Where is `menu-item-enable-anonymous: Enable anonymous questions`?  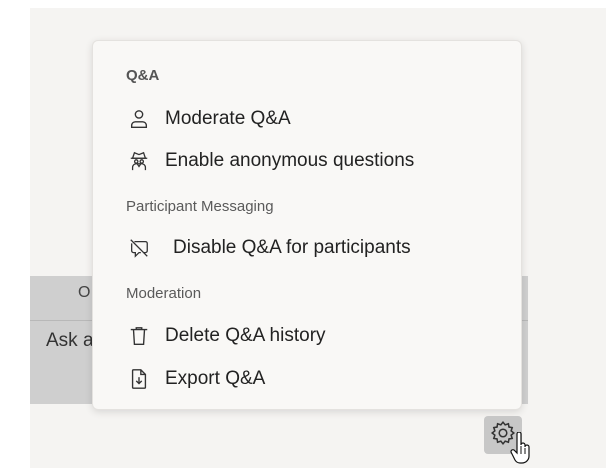 menu-item-enable-anonymous: Enable anonymous questions is located at coordinates (318, 161).